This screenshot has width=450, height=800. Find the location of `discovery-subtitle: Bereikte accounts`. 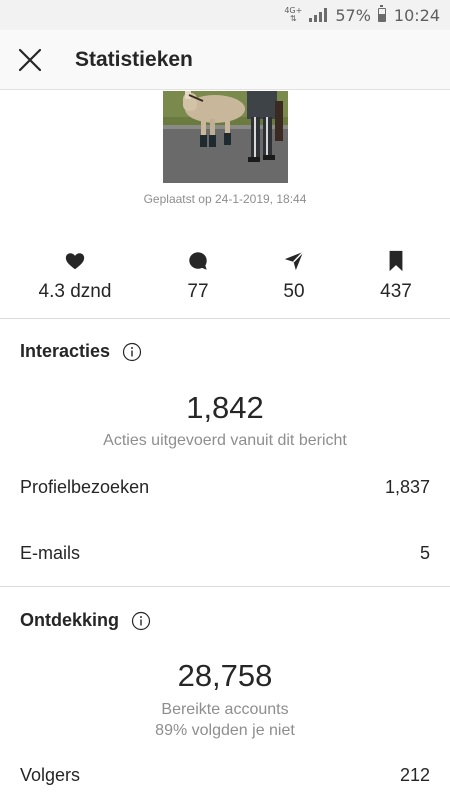

discovery-subtitle: Bereikte accounts is located at coordinates (225, 709).